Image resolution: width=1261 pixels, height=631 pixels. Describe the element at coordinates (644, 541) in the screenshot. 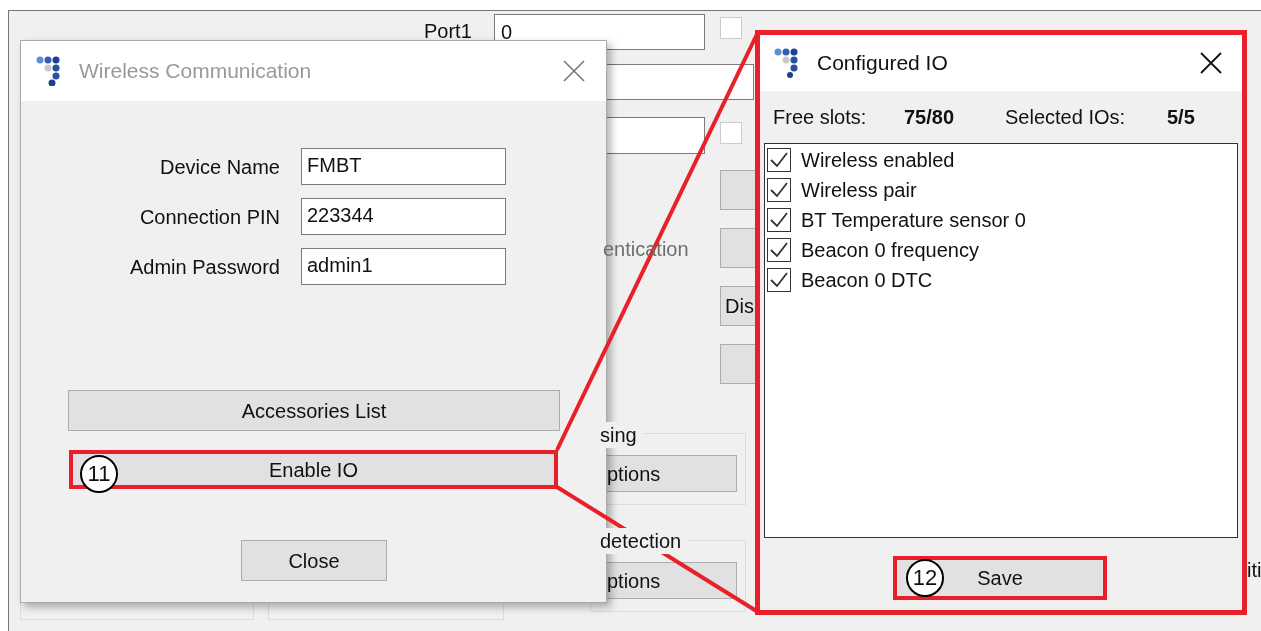

I see `group-label: detection` at that location.